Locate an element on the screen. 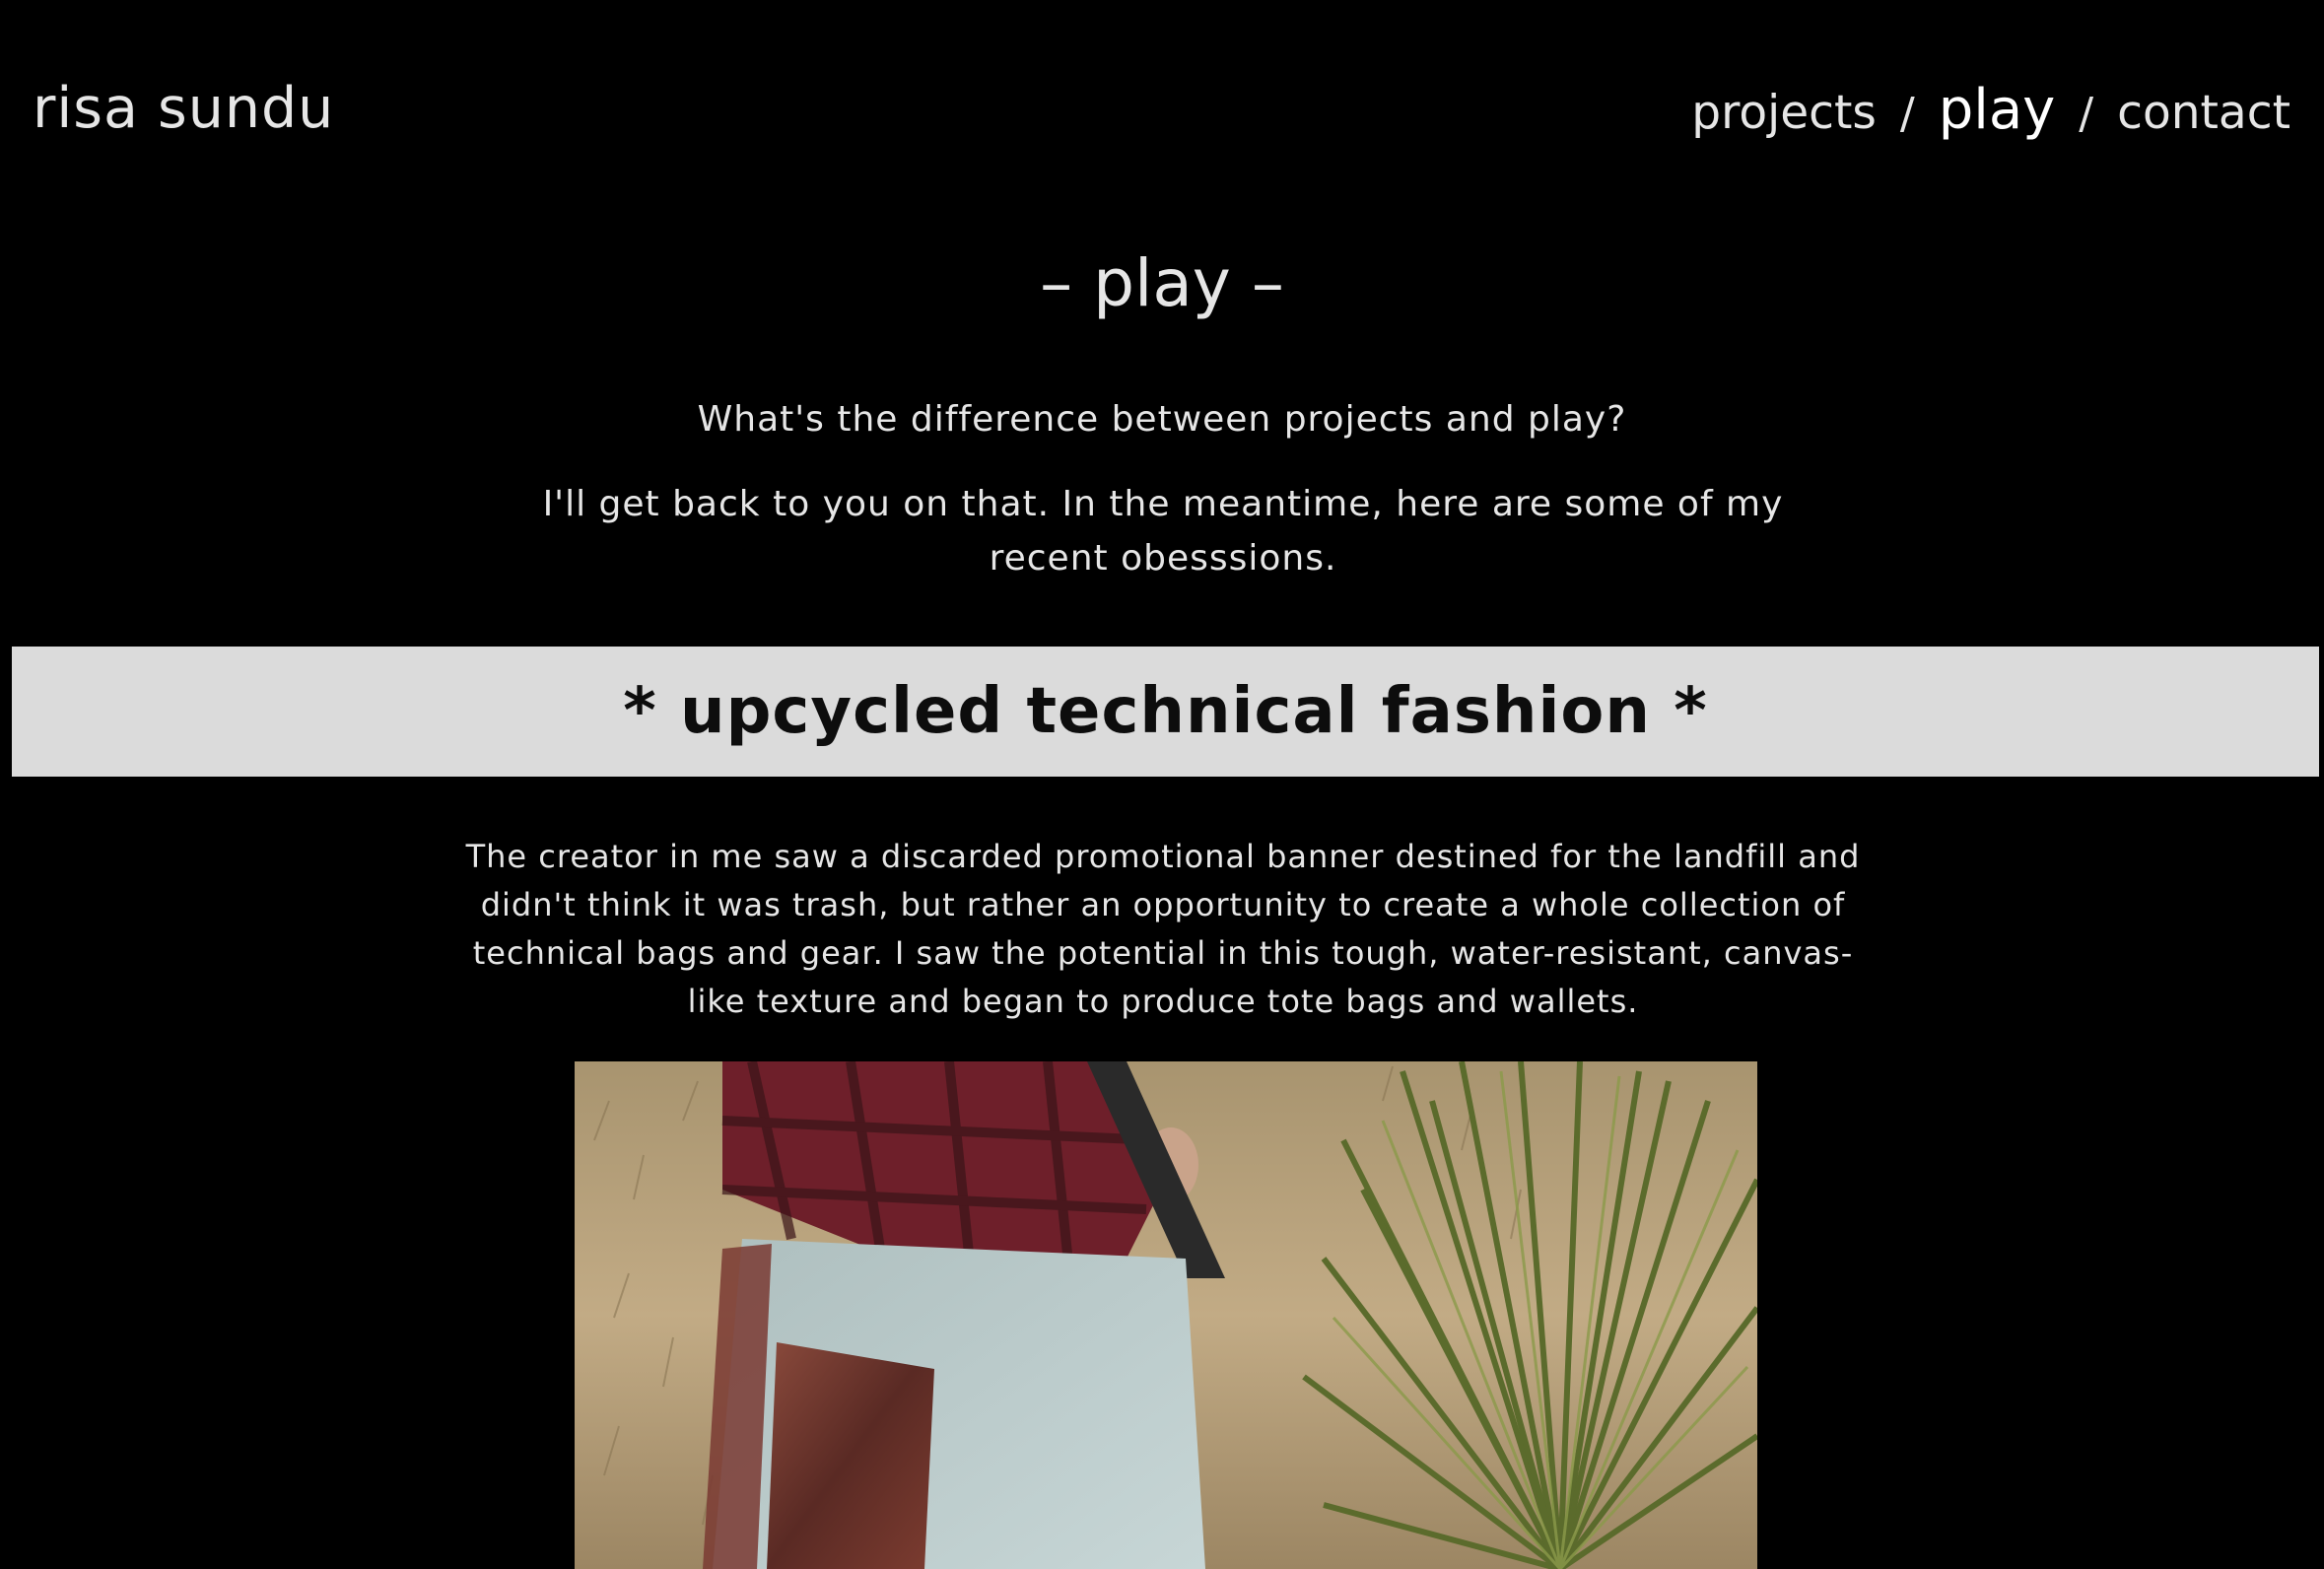 The height and width of the screenshot is (1569, 2324). nav-link-play: play is located at coordinates (1998, 111).